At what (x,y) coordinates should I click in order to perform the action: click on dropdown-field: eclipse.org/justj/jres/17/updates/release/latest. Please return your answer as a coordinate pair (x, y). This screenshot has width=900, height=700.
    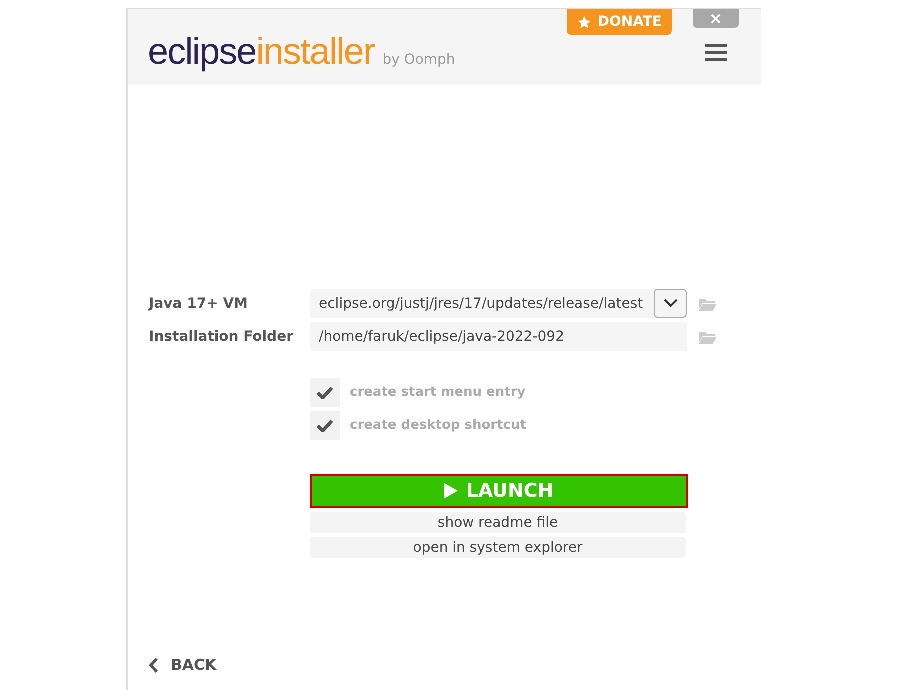
    Looking at the image, I should click on (498, 303).